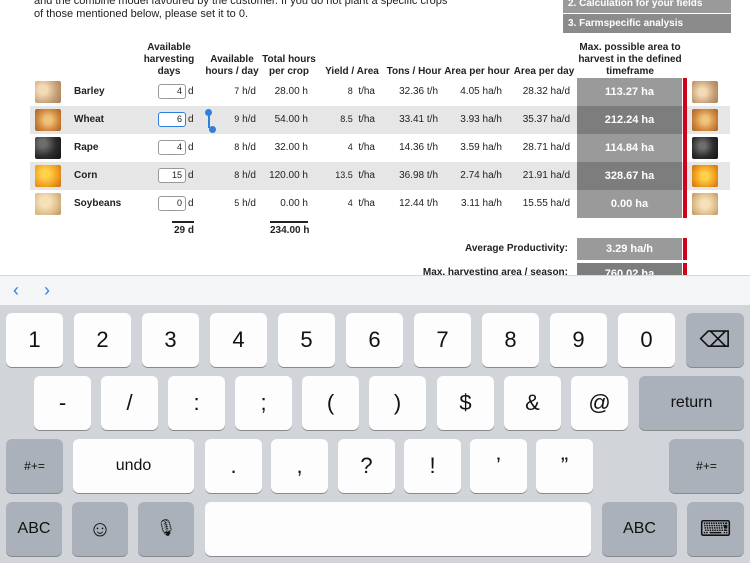 The height and width of the screenshot is (563, 750). What do you see at coordinates (516, 248) in the screenshot?
I see `avg-productivity-label: Average Productivity:` at bounding box center [516, 248].